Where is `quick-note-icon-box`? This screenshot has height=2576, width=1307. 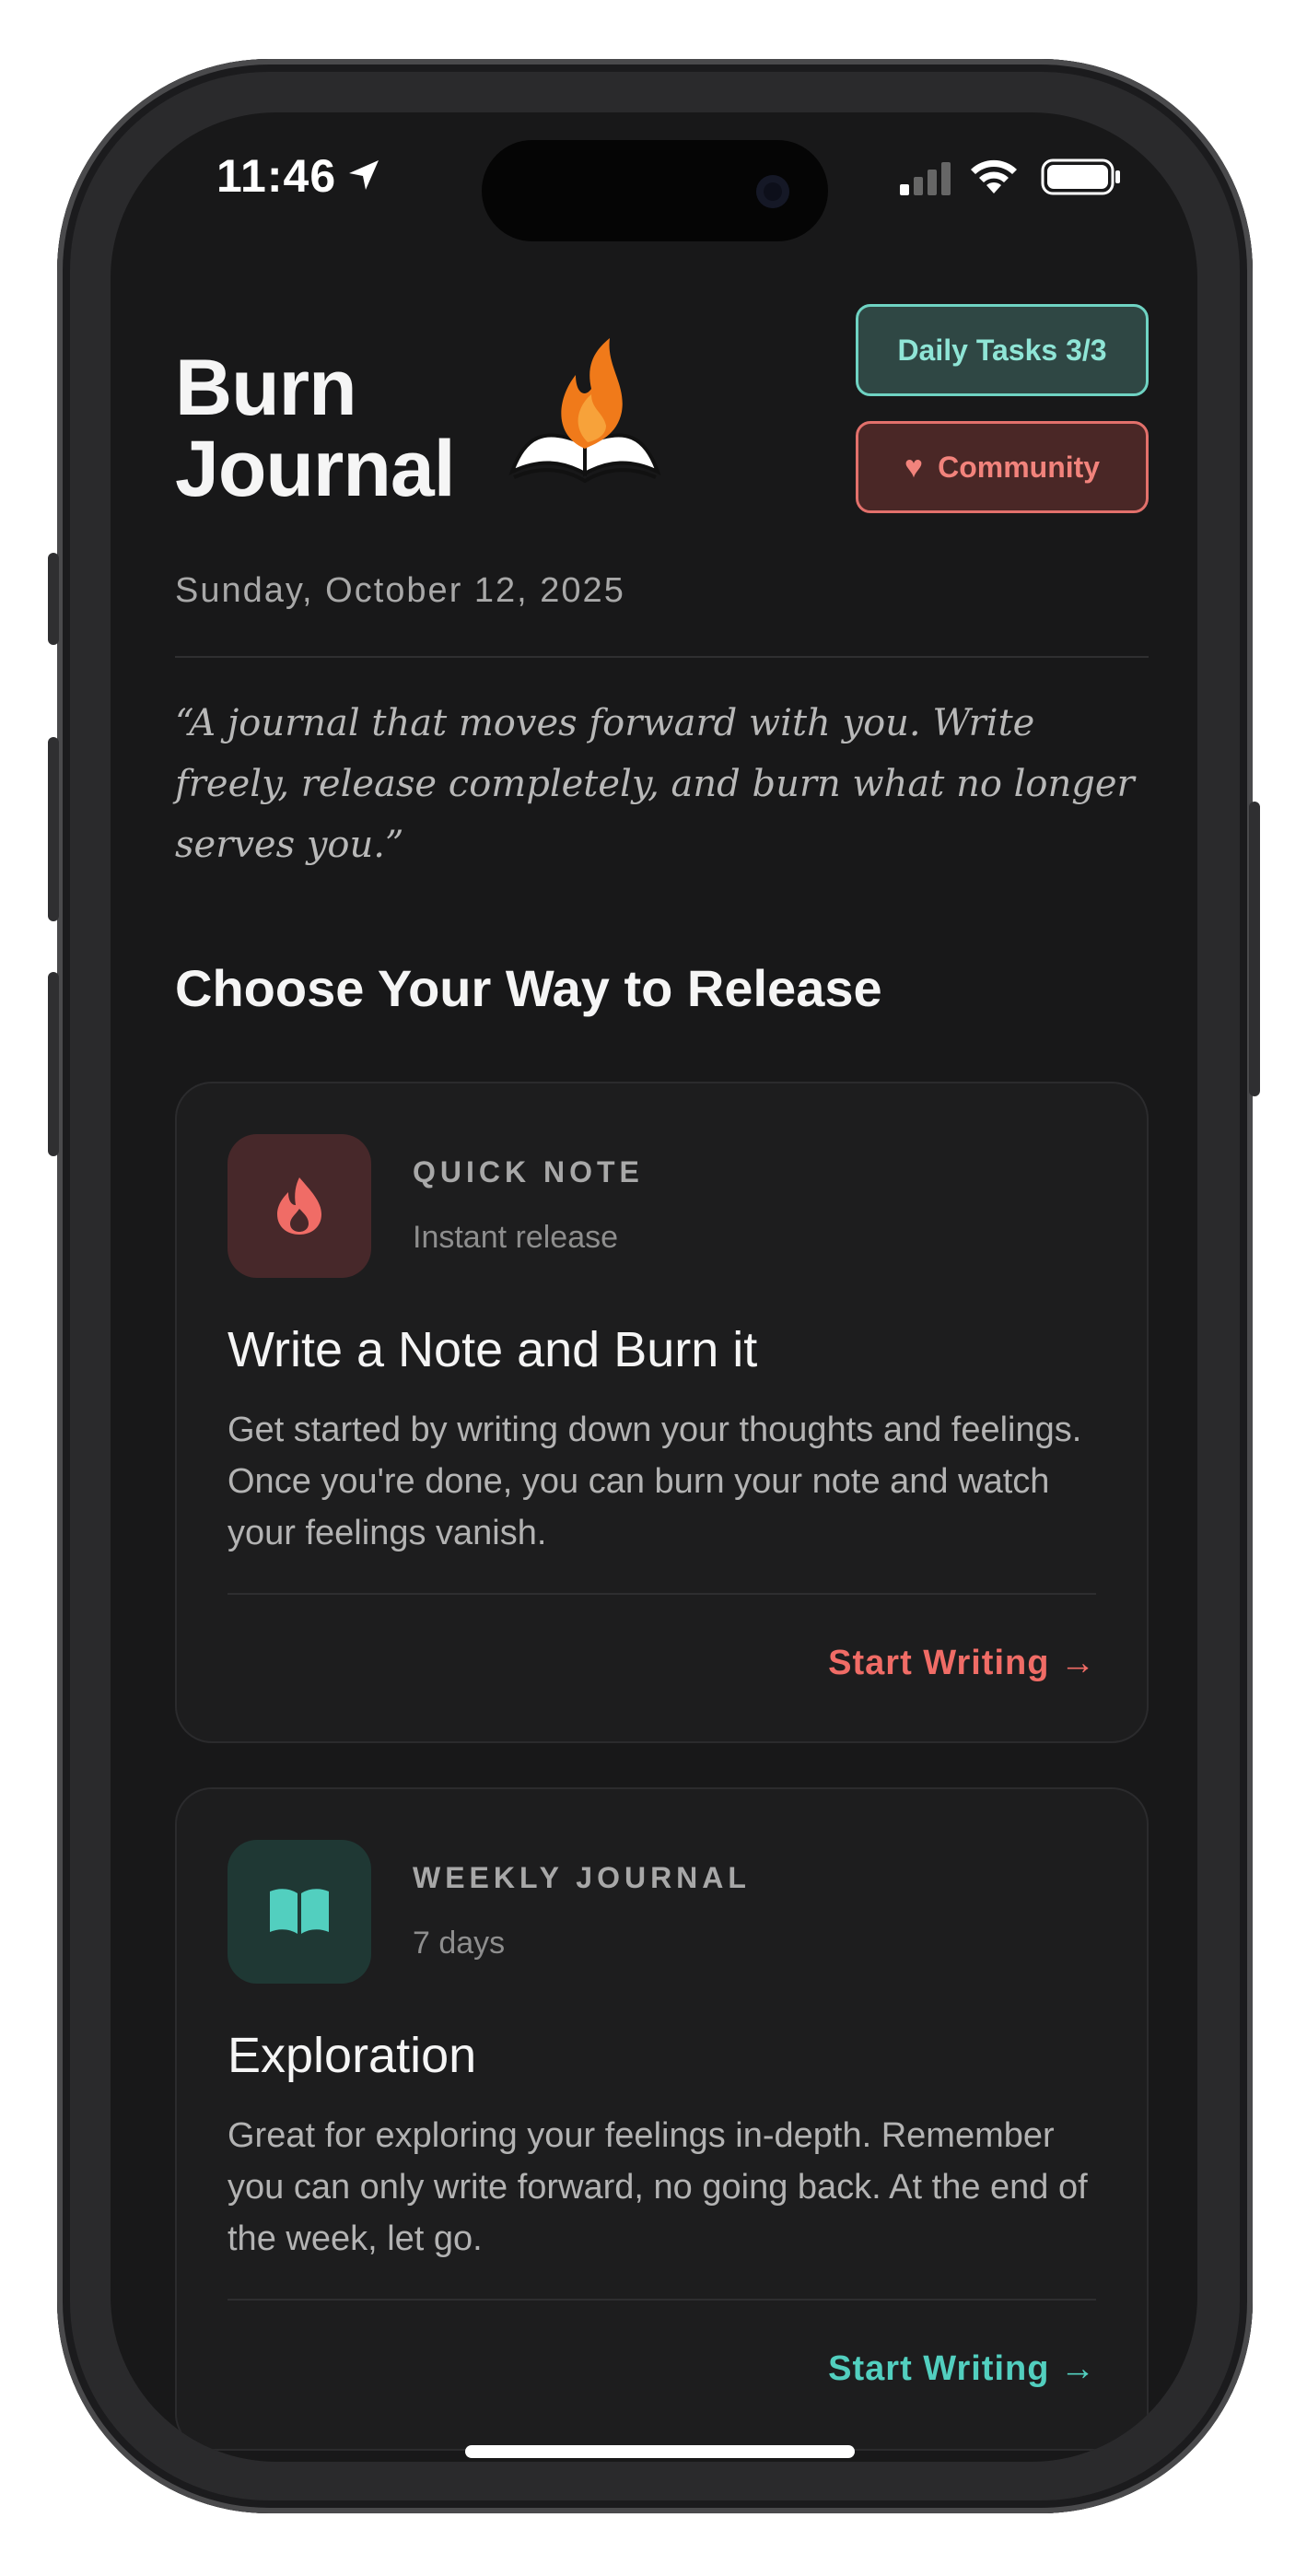
quick-note-icon-box is located at coordinates (300, 1206).